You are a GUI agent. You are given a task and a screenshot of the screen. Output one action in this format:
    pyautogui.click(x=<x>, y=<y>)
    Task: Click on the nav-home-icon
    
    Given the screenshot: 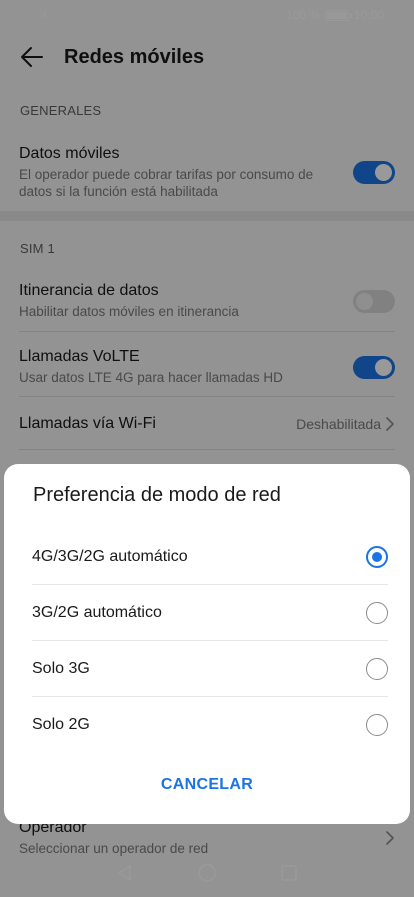 What is the action you would take?
    pyautogui.click(x=207, y=873)
    